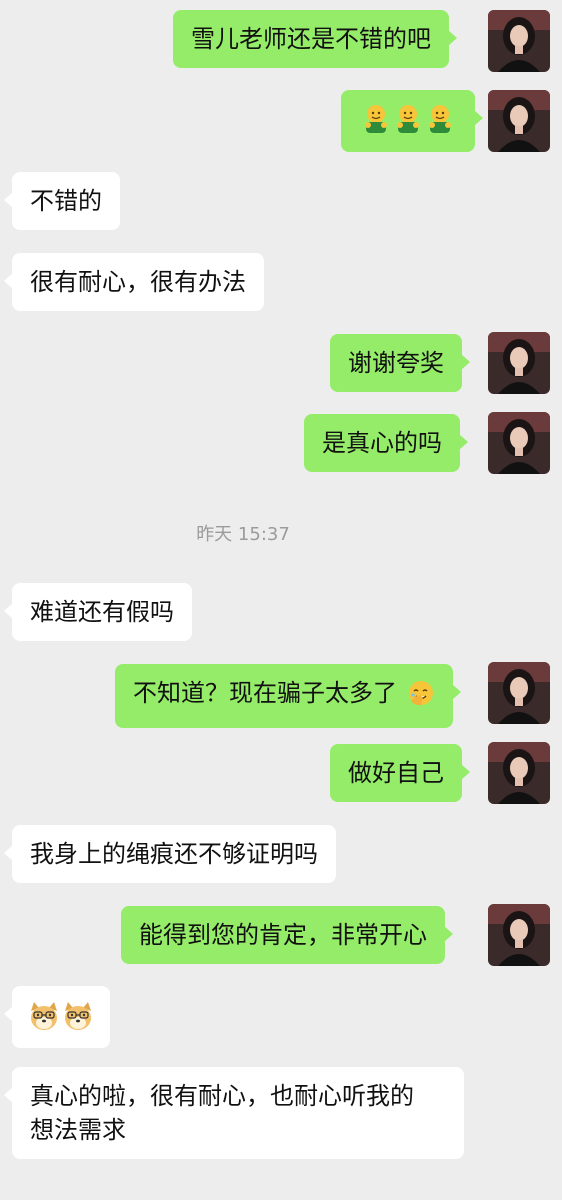 The width and height of the screenshot is (562, 1200). I want to click on message-bubble-received: 不错的, so click(62, 201).